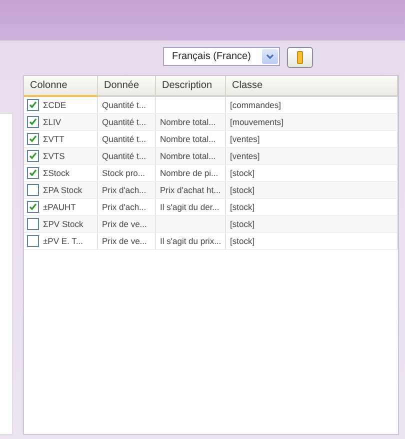 Image resolution: width=405 pixels, height=439 pixels. I want to click on column-header: Donnée, so click(127, 86).